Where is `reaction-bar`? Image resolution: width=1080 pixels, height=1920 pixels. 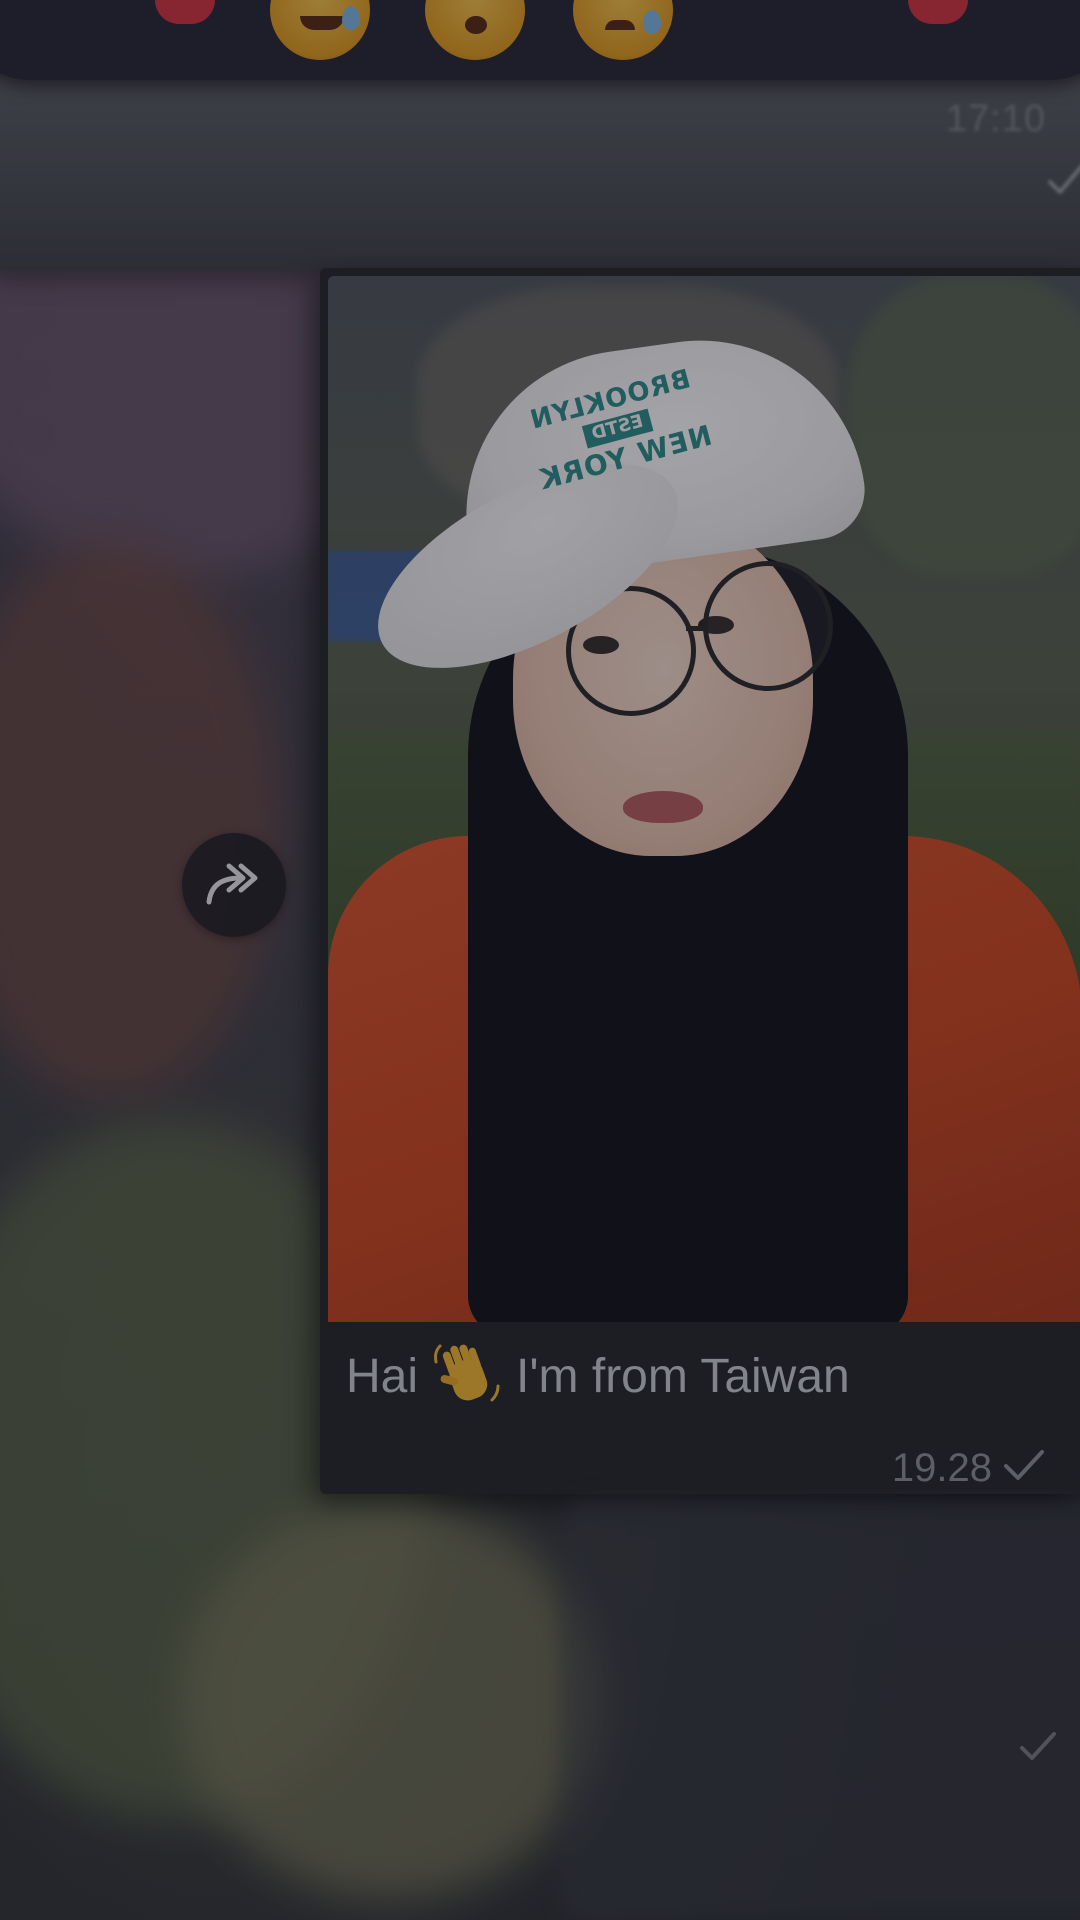 reaction-bar is located at coordinates (540, 40).